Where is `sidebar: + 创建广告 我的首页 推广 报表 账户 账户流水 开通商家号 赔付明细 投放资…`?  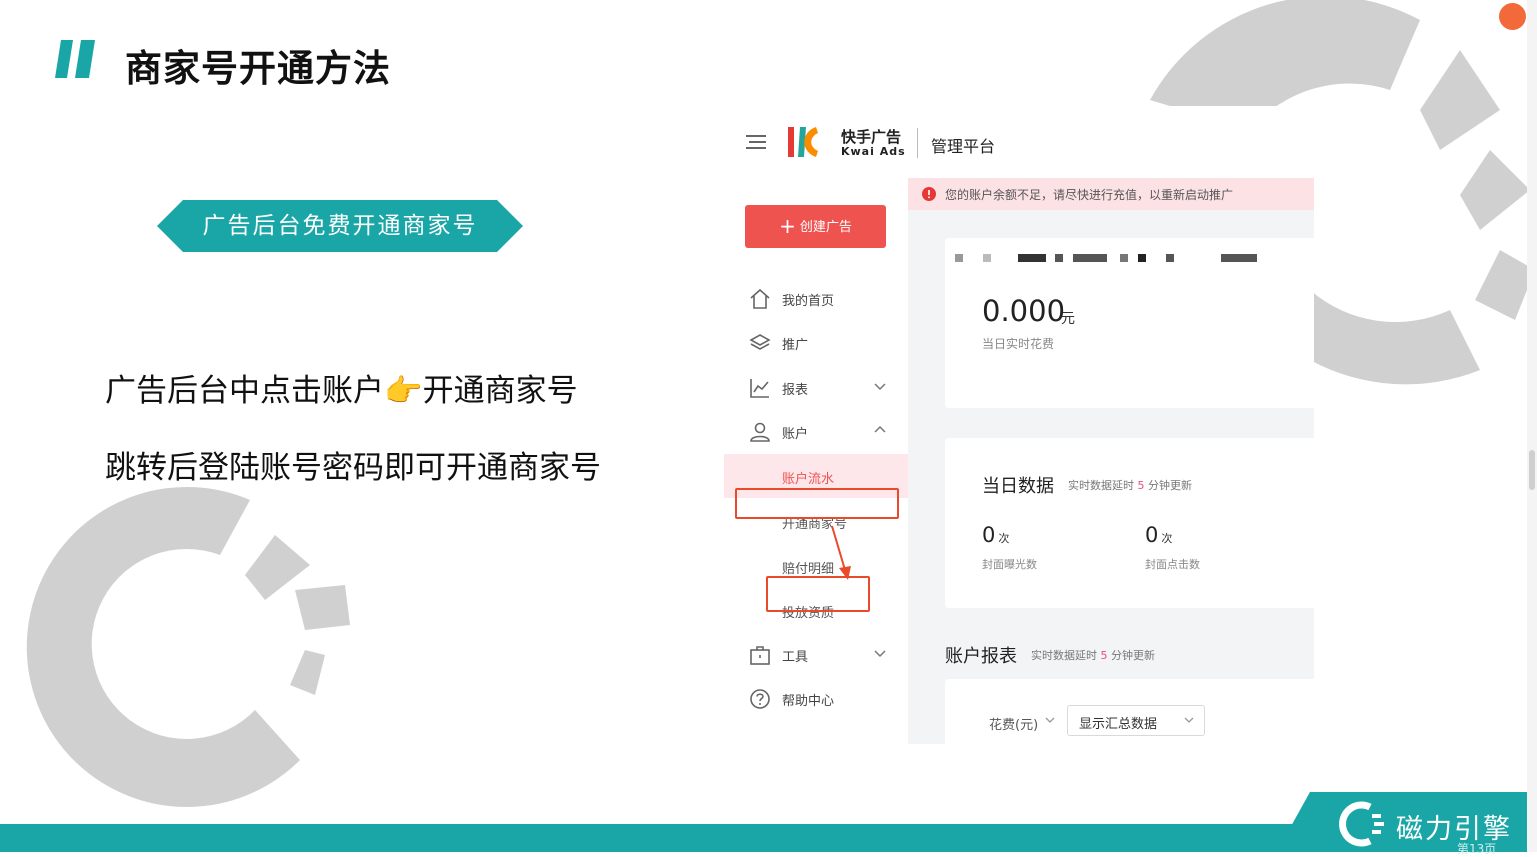 sidebar: + 创建广告 我的首页 推广 报表 账户 账户流水 开通商家号 赔付明细 投放资… is located at coordinates (816, 461).